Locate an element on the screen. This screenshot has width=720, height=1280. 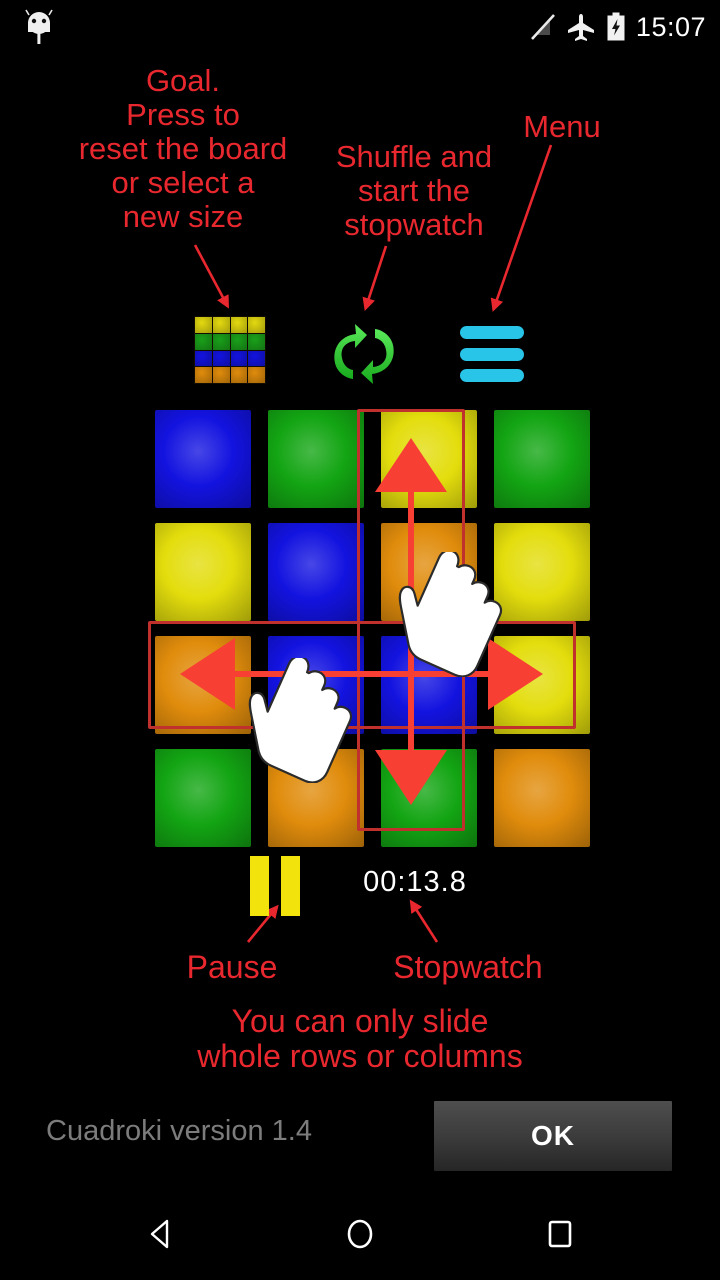
back-icon is located at coordinates (160, 1234).